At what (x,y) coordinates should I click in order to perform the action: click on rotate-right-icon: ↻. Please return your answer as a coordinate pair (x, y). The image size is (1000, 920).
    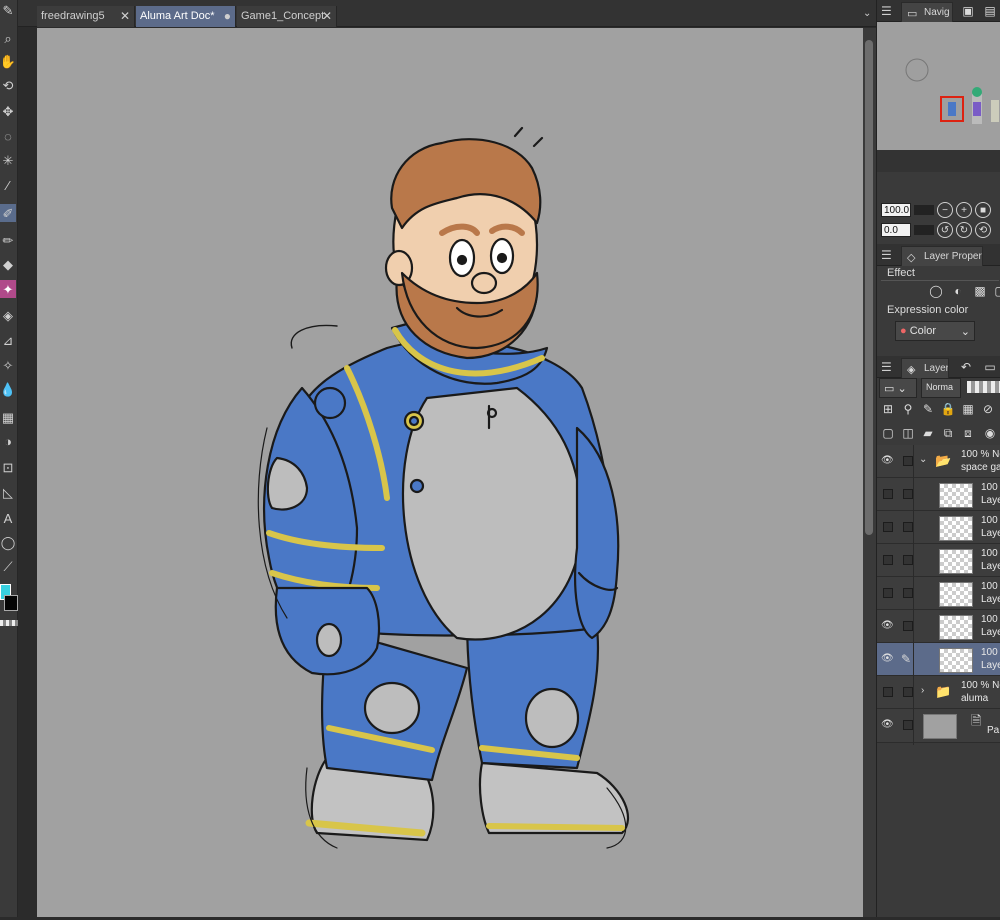
    Looking at the image, I should click on (964, 230).